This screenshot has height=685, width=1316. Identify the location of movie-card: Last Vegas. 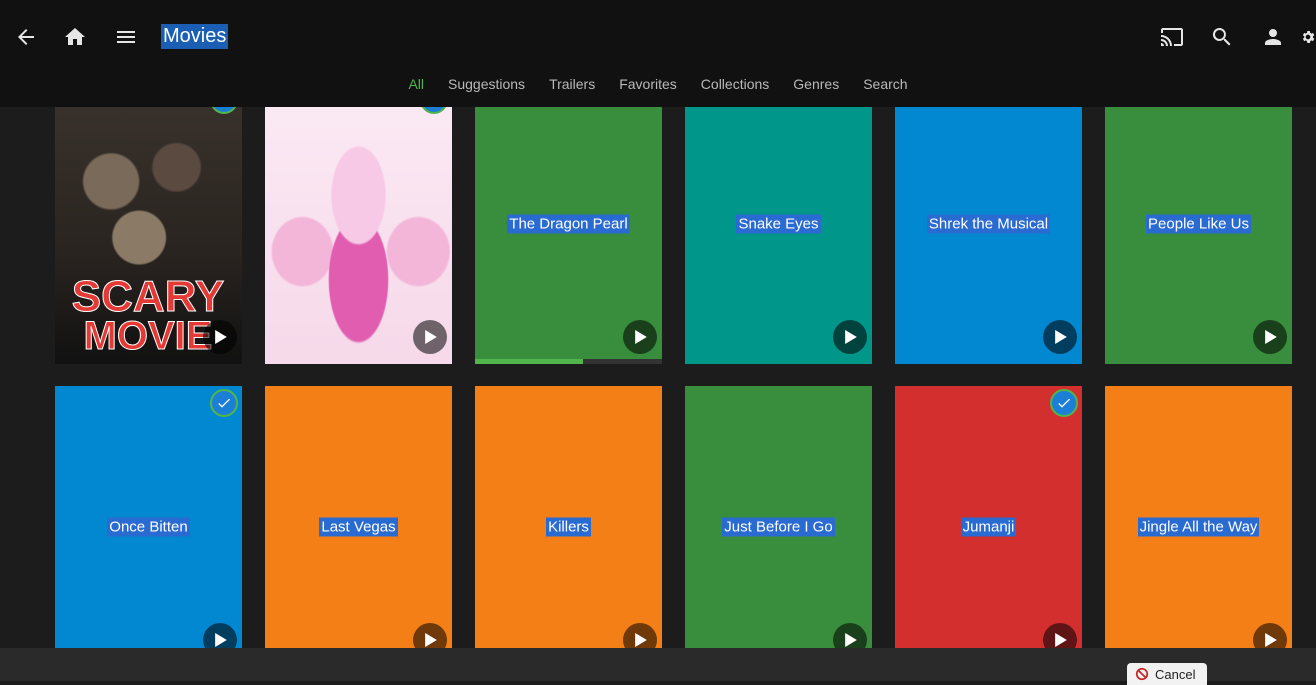
(358, 526).